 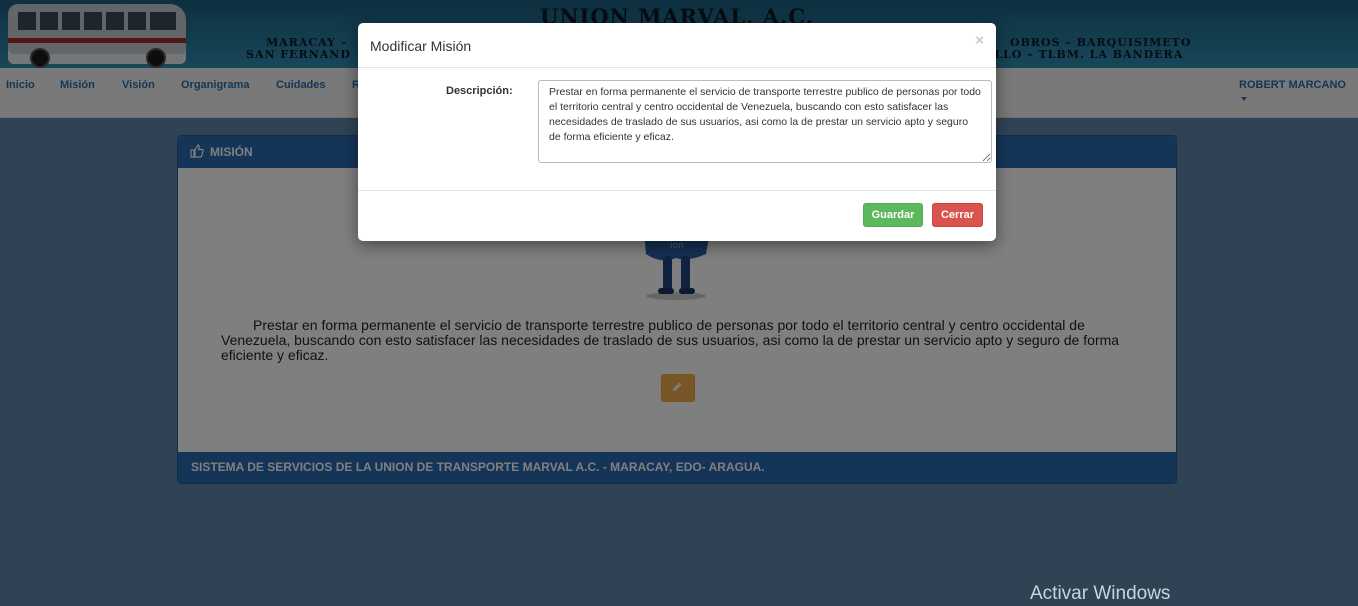 I want to click on save-button: Guardar, so click(x=893, y=215).